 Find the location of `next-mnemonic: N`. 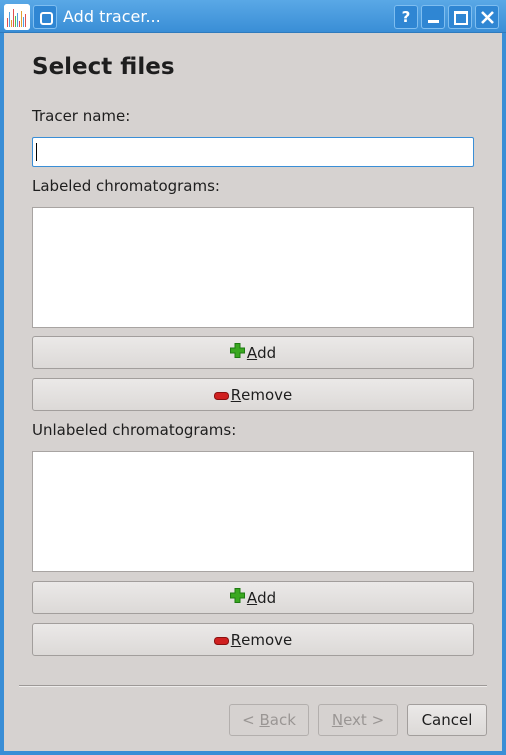

next-mnemonic: N is located at coordinates (337, 720).